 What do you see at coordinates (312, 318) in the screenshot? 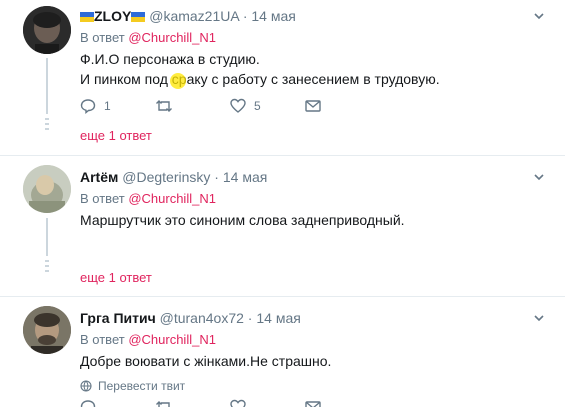
I see `tweet-header: Грга Питич @turan4ox72 · 14 мая` at bounding box center [312, 318].